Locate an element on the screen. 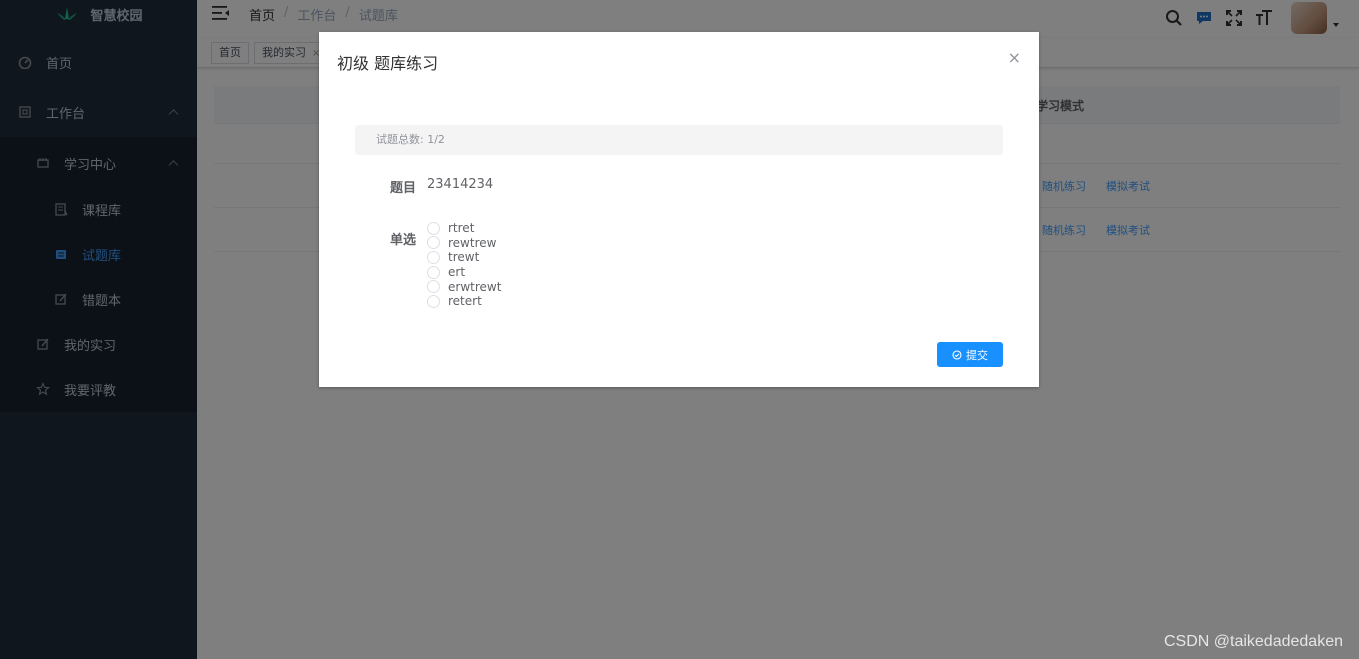 Image resolution: width=1359 pixels, height=659 pixels. close-icon: × is located at coordinates (1014, 57).